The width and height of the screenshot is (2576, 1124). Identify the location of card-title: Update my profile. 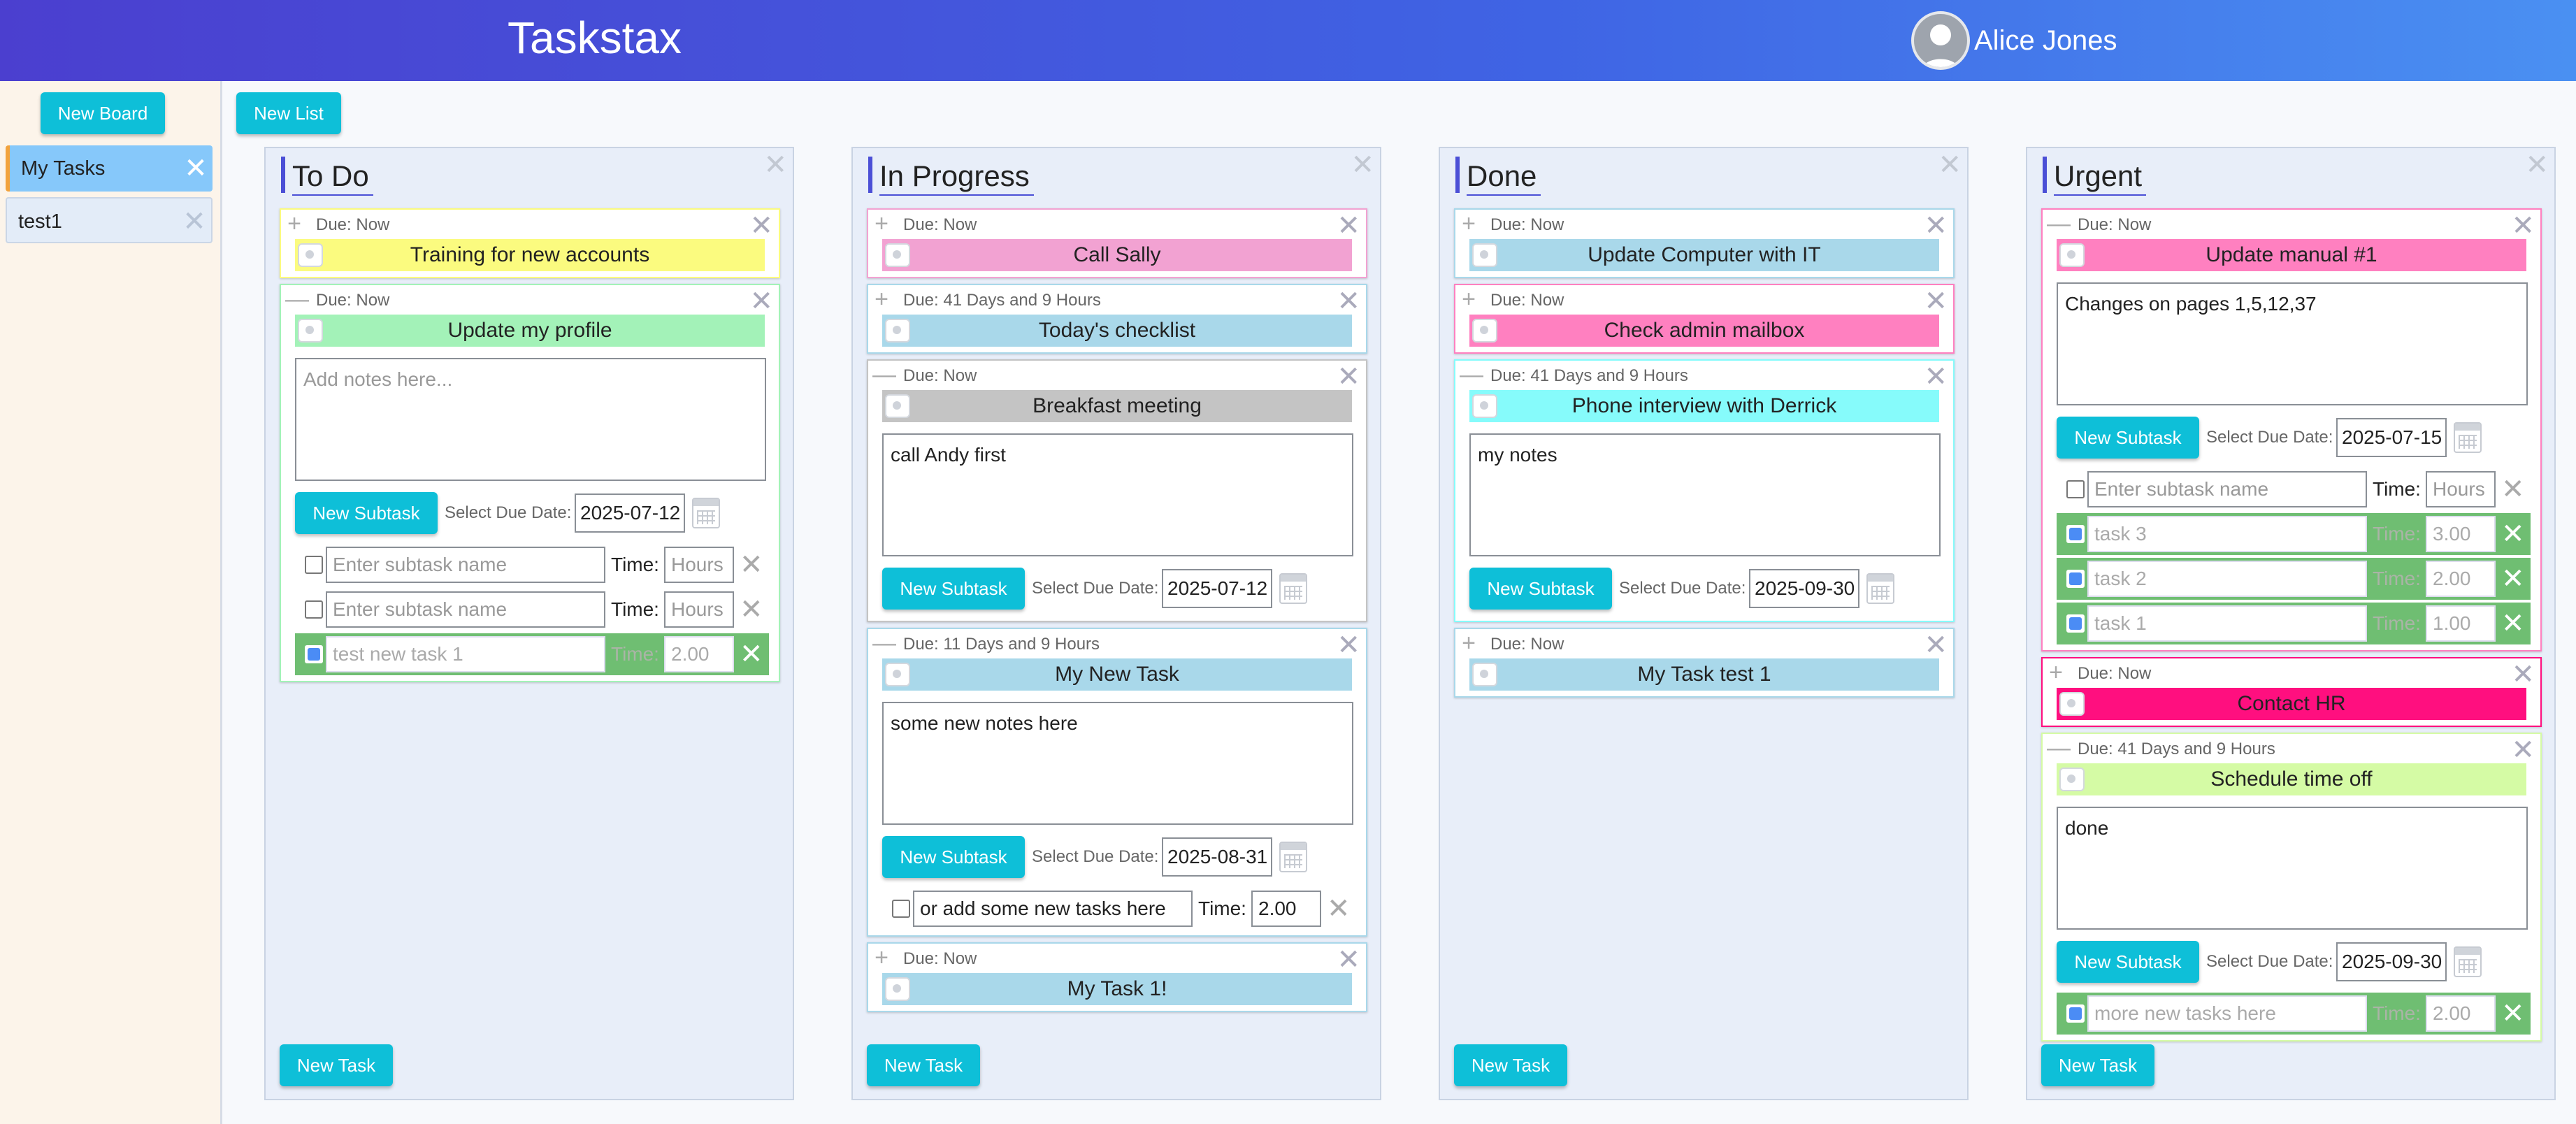
(530, 331).